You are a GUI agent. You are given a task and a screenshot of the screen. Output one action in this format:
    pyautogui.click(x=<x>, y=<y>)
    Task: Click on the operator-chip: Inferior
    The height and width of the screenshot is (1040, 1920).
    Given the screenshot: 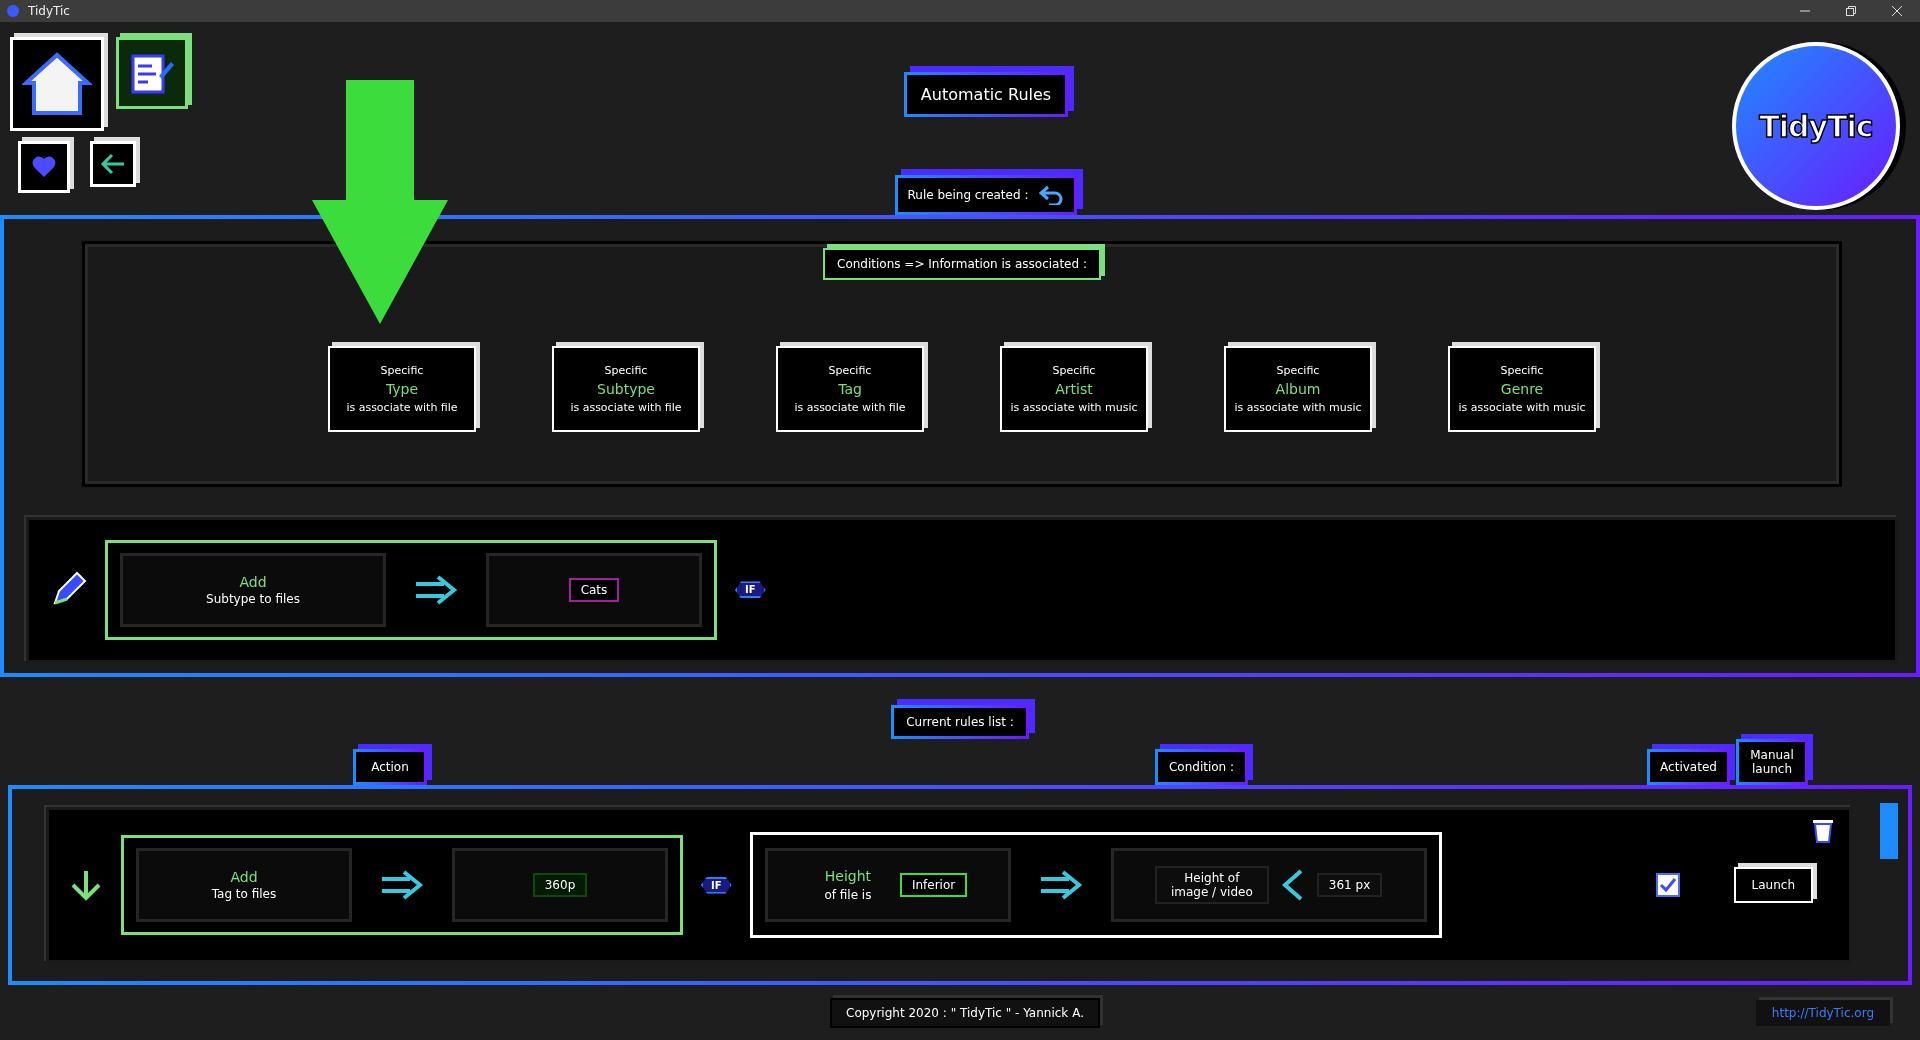 What is the action you would take?
    pyautogui.click(x=933, y=885)
    